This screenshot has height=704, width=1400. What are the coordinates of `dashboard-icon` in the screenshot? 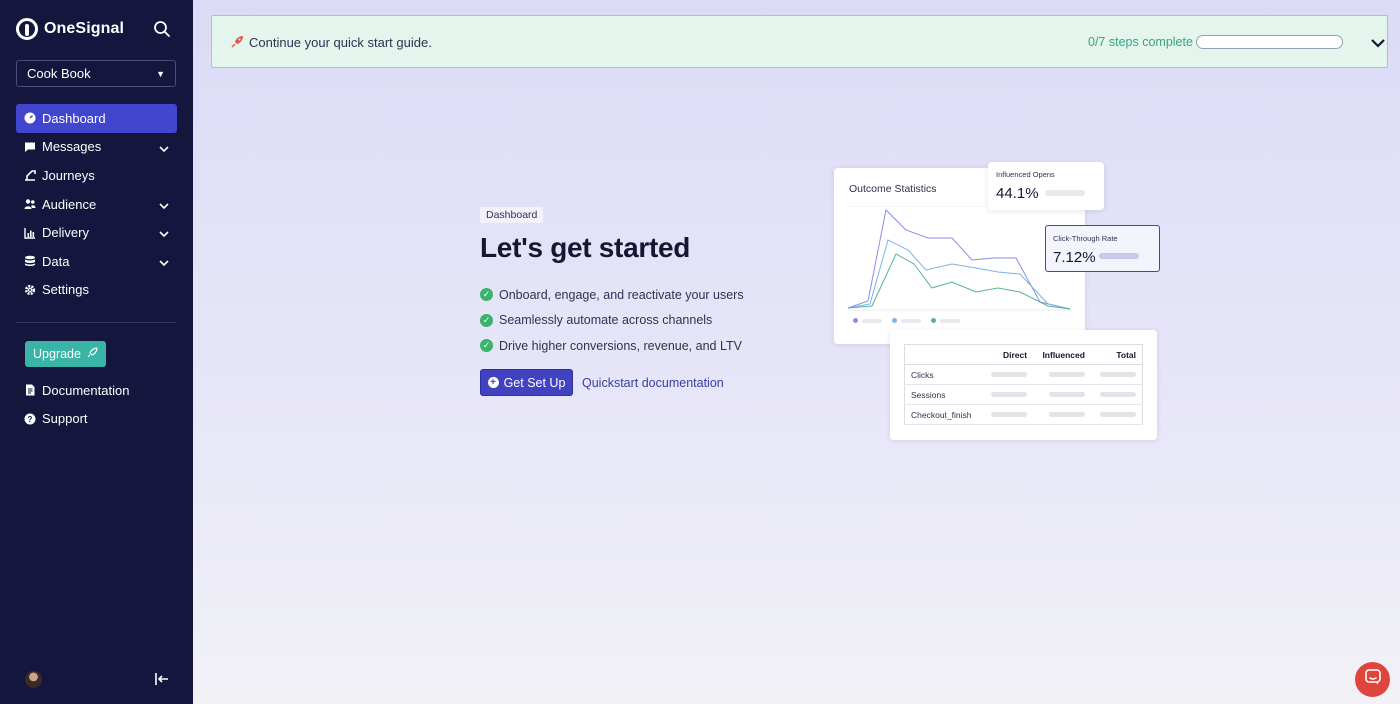 It's located at (30, 118).